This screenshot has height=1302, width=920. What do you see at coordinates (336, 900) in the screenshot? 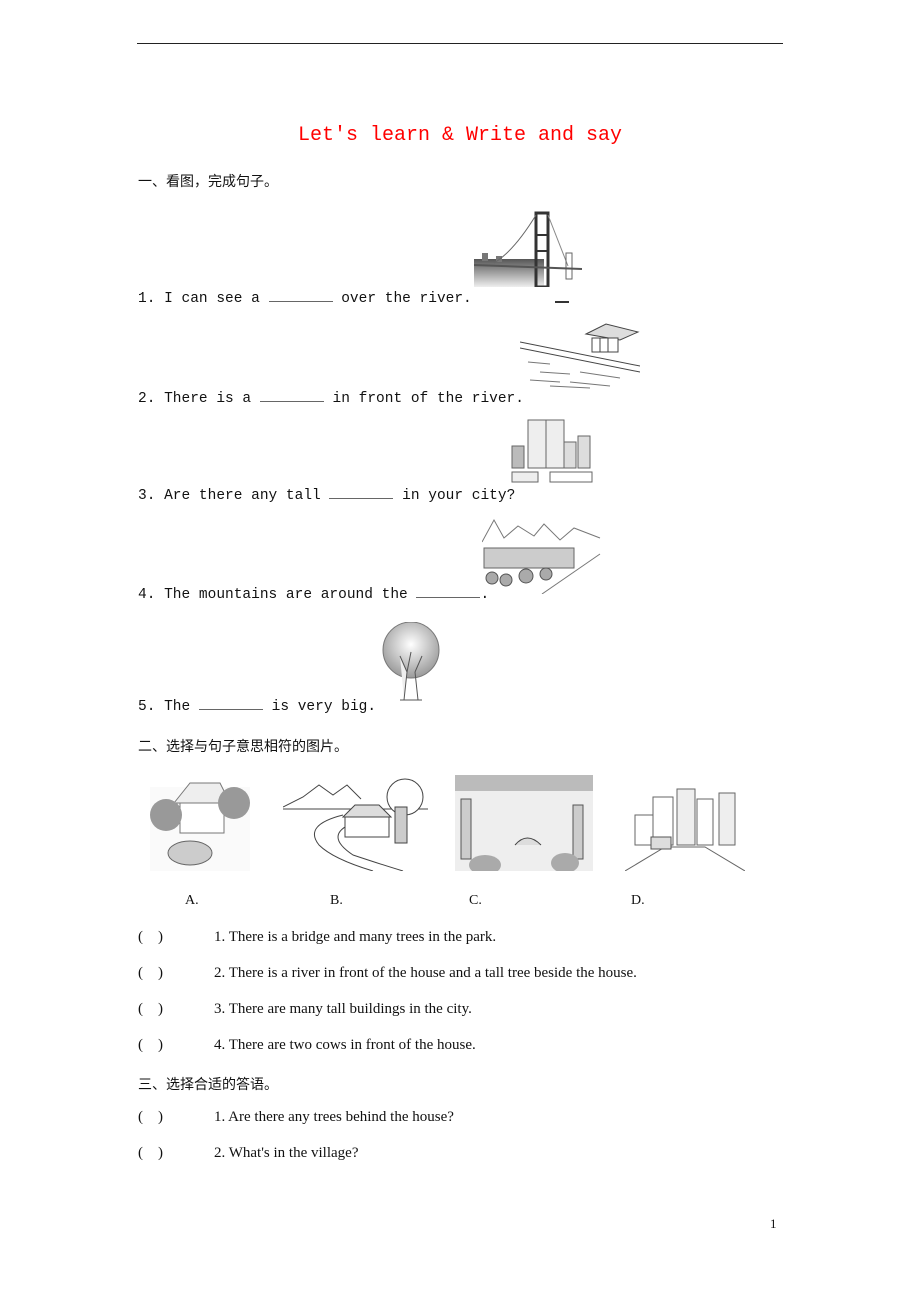
I see `option-b-label: B.` at bounding box center [336, 900].